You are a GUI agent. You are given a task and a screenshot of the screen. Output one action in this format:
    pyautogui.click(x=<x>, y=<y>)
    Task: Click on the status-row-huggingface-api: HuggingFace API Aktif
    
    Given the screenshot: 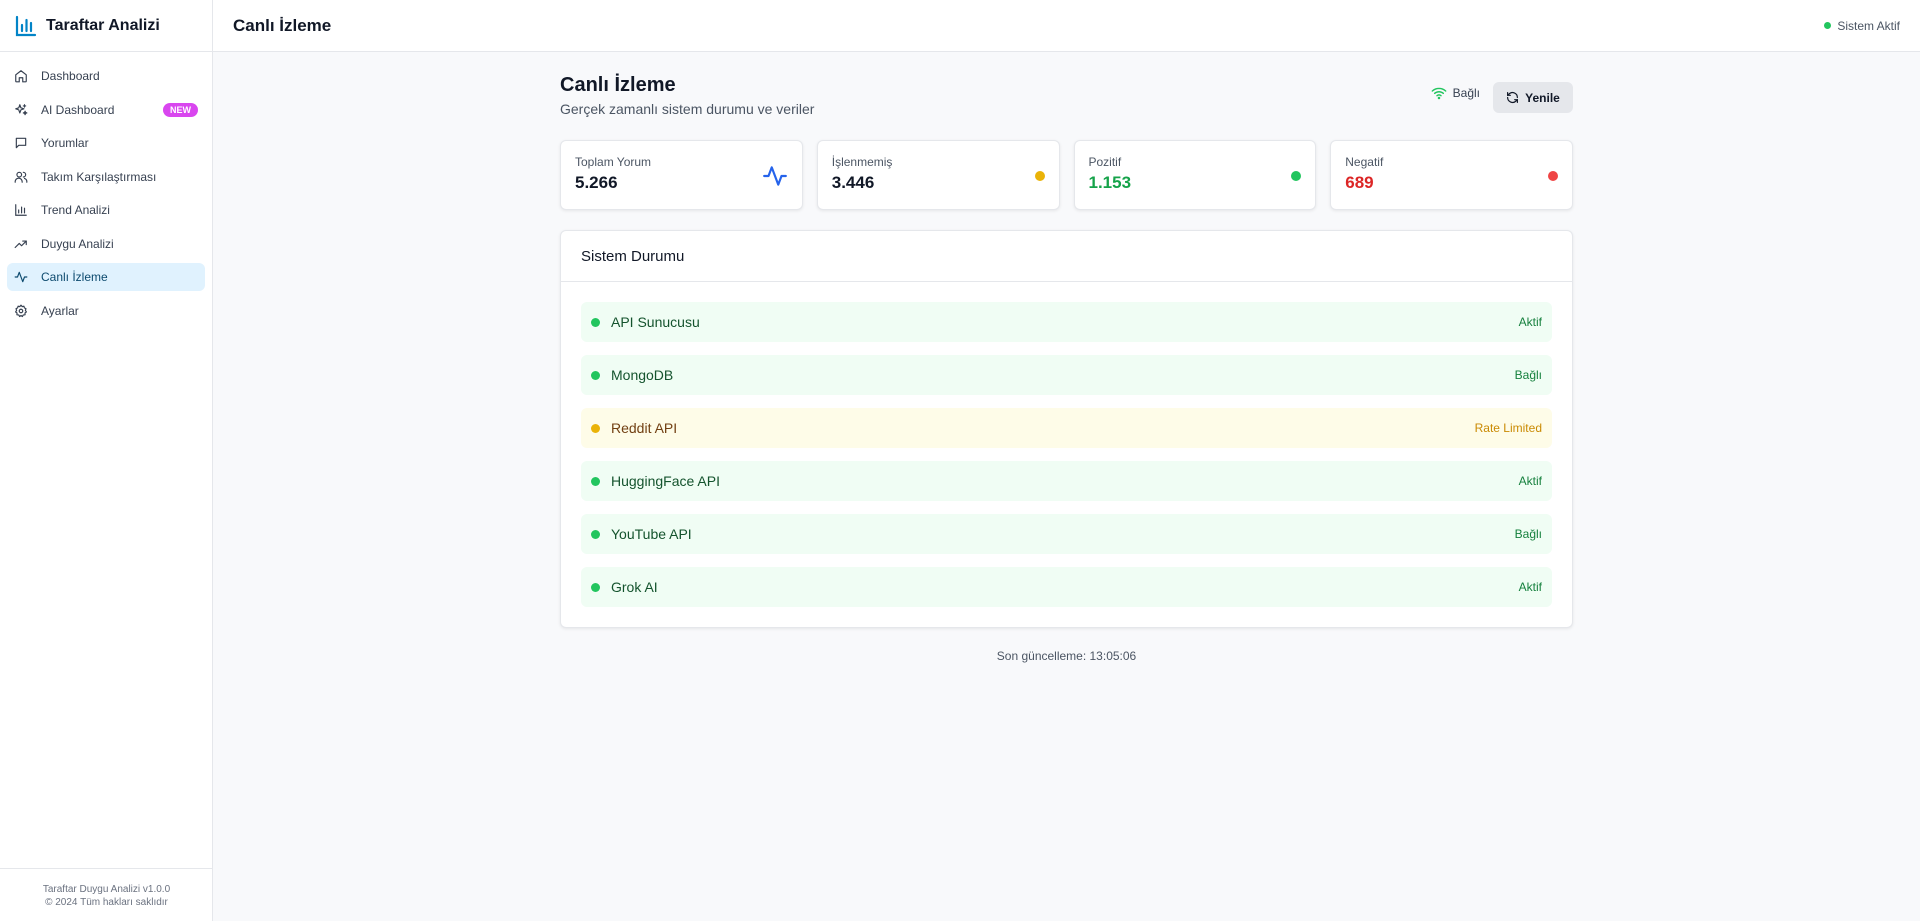 What is the action you would take?
    pyautogui.click(x=1066, y=481)
    